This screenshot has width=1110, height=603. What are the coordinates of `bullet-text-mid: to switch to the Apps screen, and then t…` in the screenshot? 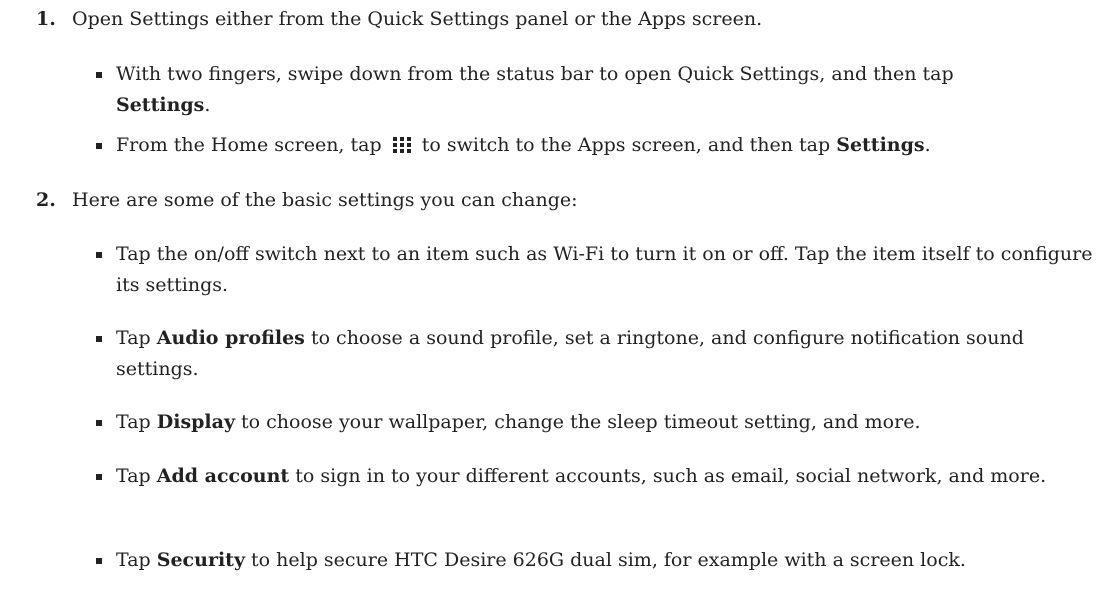 It's located at (626, 145).